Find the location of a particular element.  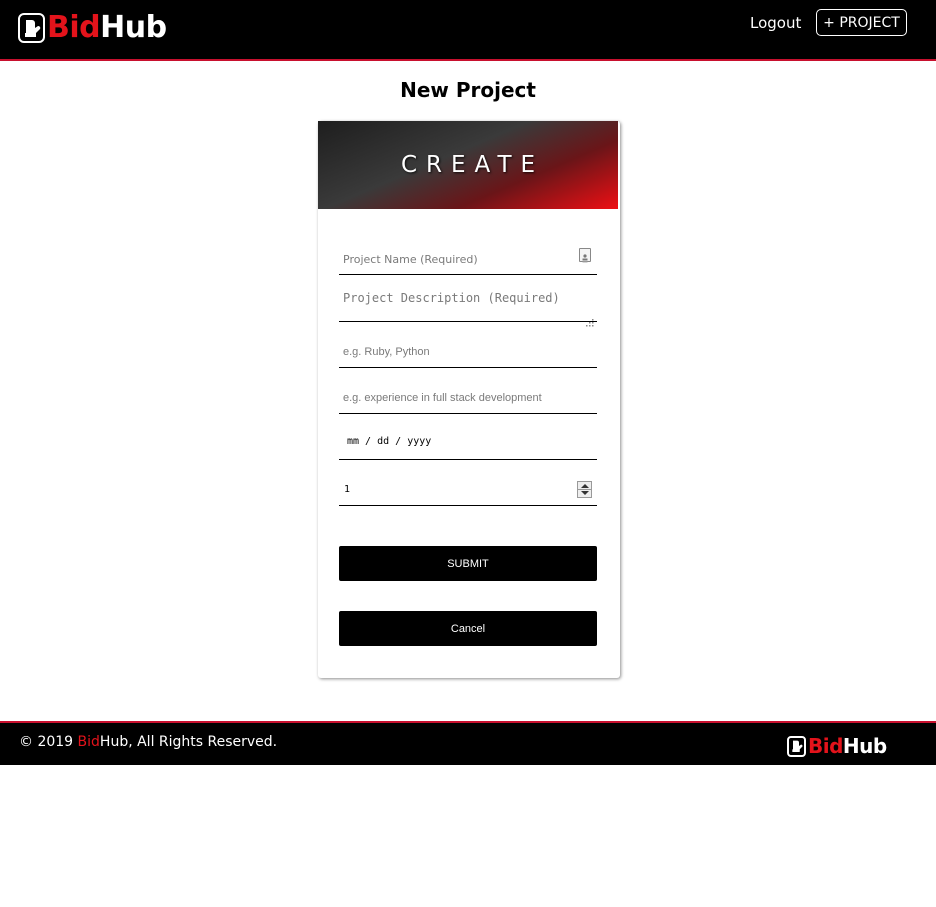

deadline-date-field: mm / dd / yyyy is located at coordinates (468, 441).